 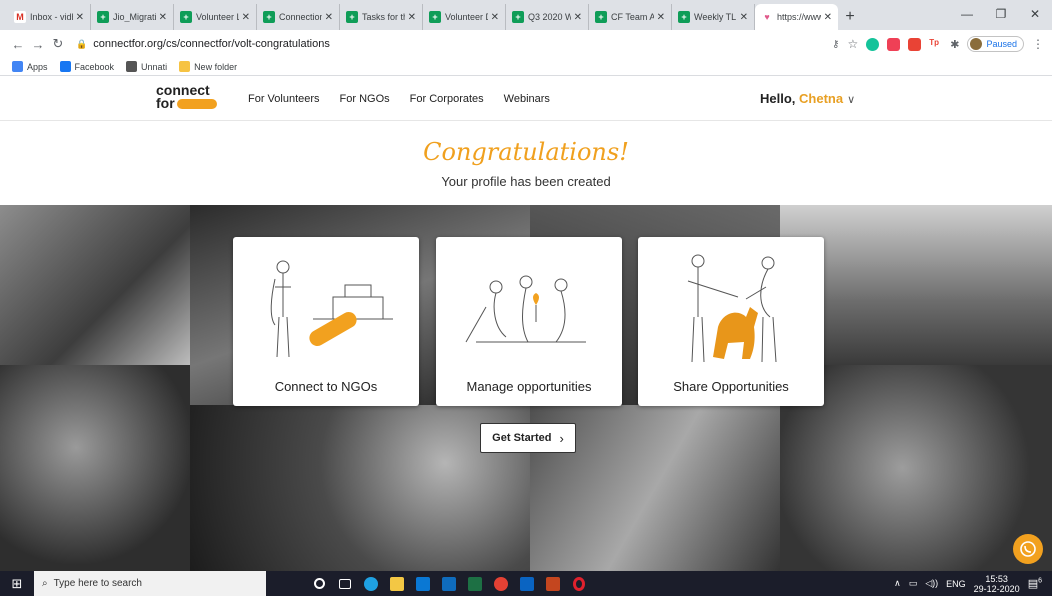 What do you see at coordinates (58, 44) in the screenshot?
I see `reload-icon: ↻` at bounding box center [58, 44].